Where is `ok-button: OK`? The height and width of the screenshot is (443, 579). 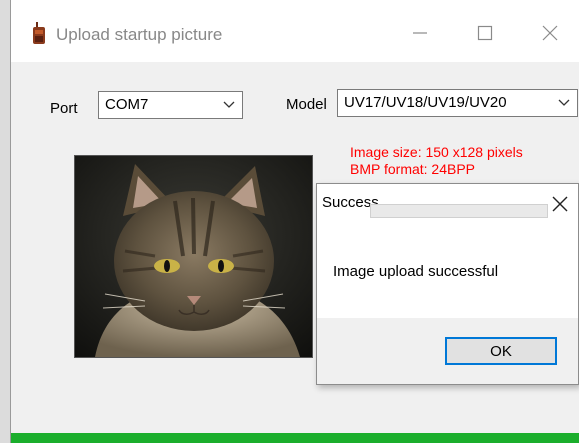
ok-button: OK is located at coordinates (501, 351).